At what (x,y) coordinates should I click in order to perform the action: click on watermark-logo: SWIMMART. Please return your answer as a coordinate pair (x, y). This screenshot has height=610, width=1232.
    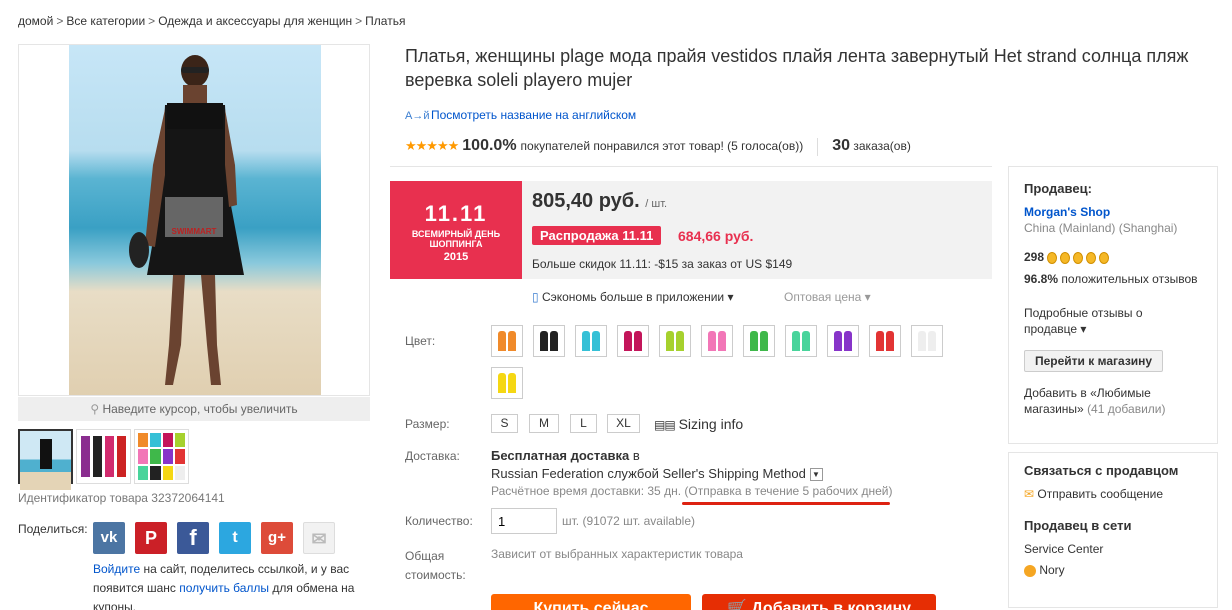
    Looking at the image, I should click on (194, 217).